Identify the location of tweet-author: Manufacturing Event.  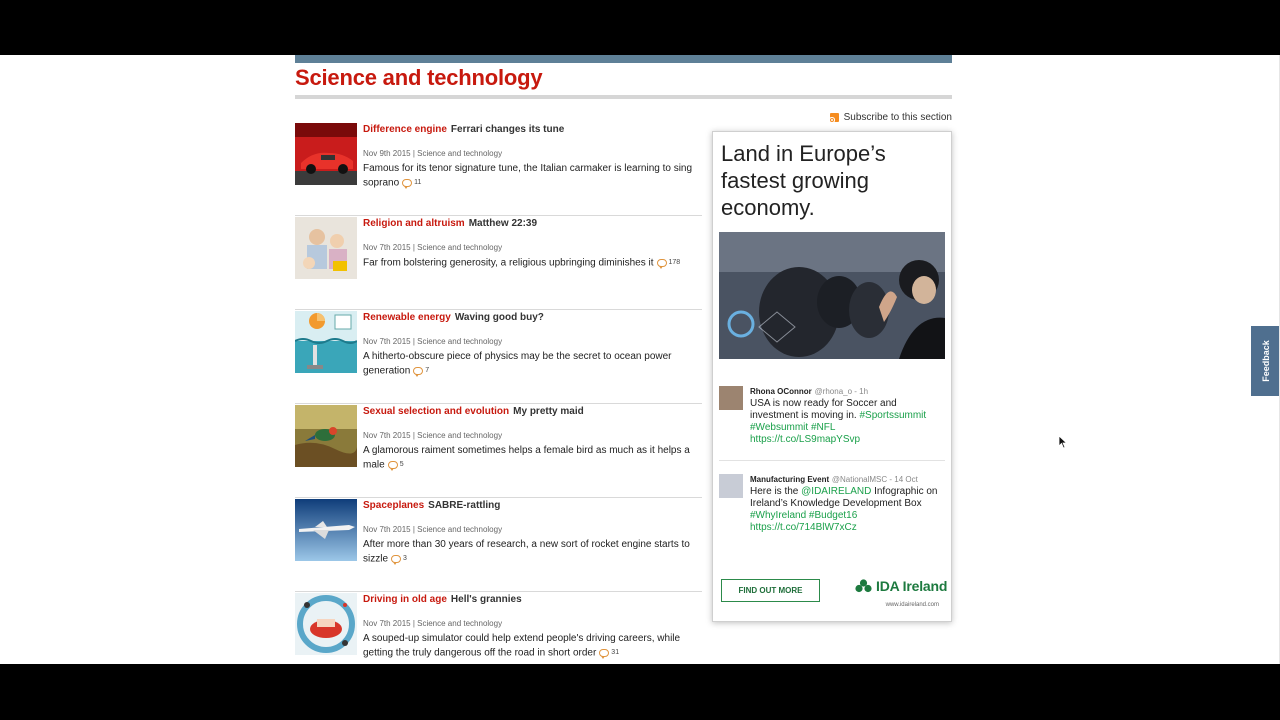
(790, 479).